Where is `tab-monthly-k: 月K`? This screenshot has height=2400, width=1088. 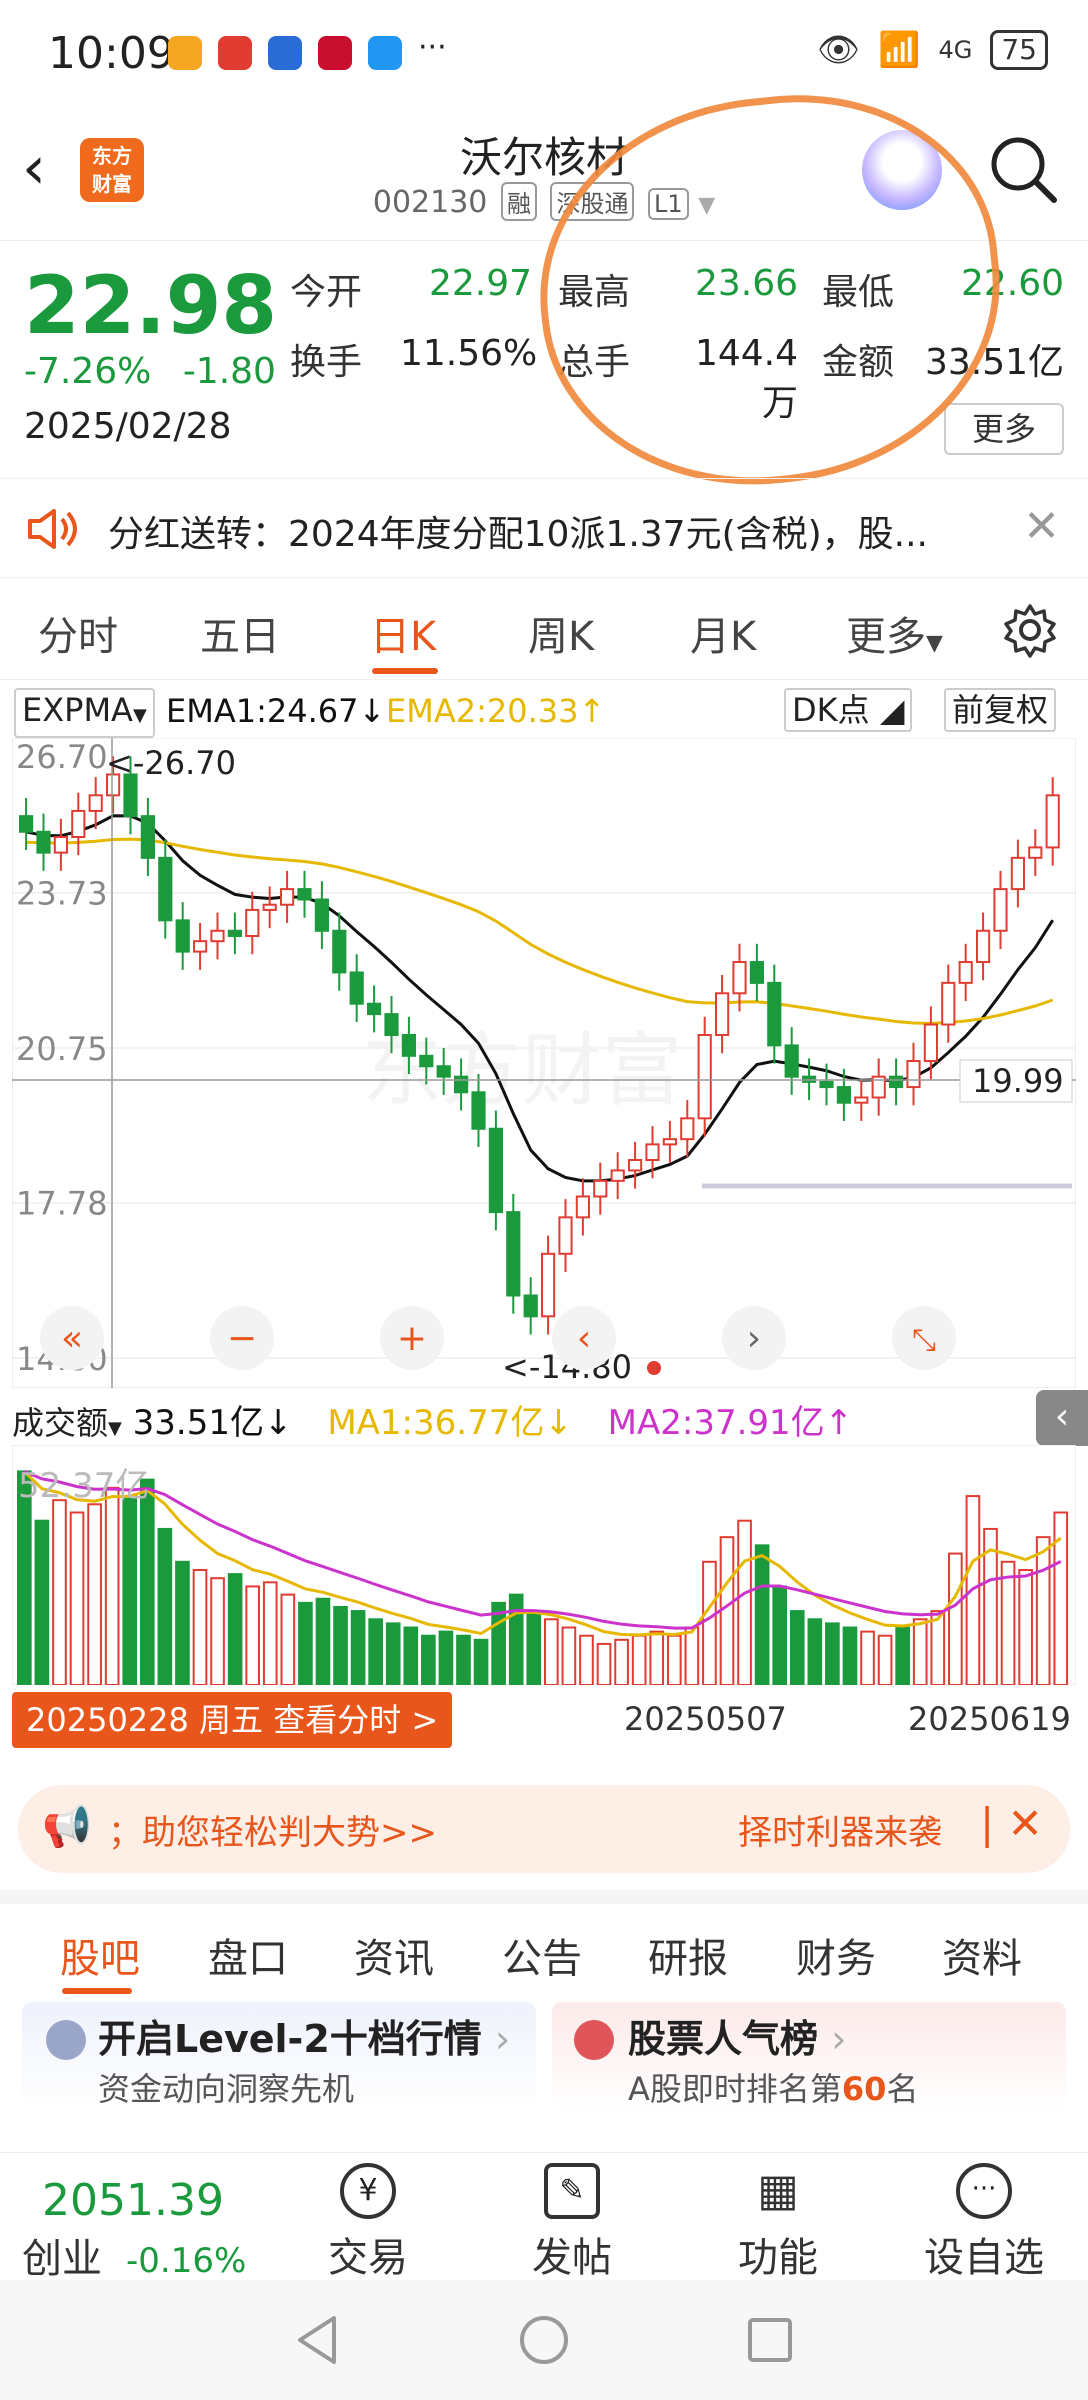 tab-monthly-k: 月K is located at coordinates (723, 633).